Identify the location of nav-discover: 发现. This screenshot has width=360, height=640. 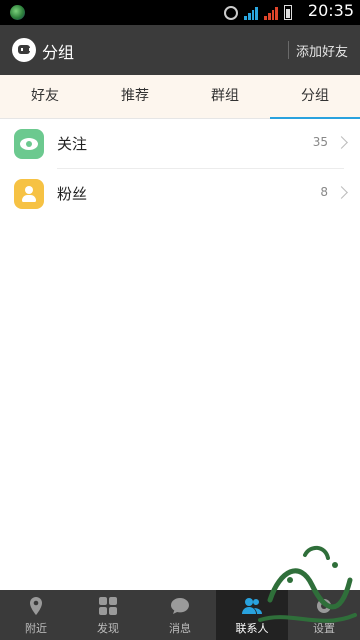
(108, 615).